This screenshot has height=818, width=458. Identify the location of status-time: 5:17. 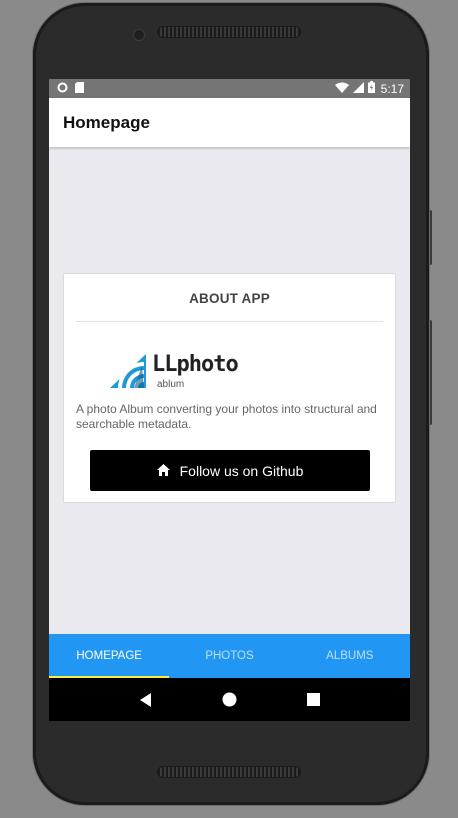
(392, 88).